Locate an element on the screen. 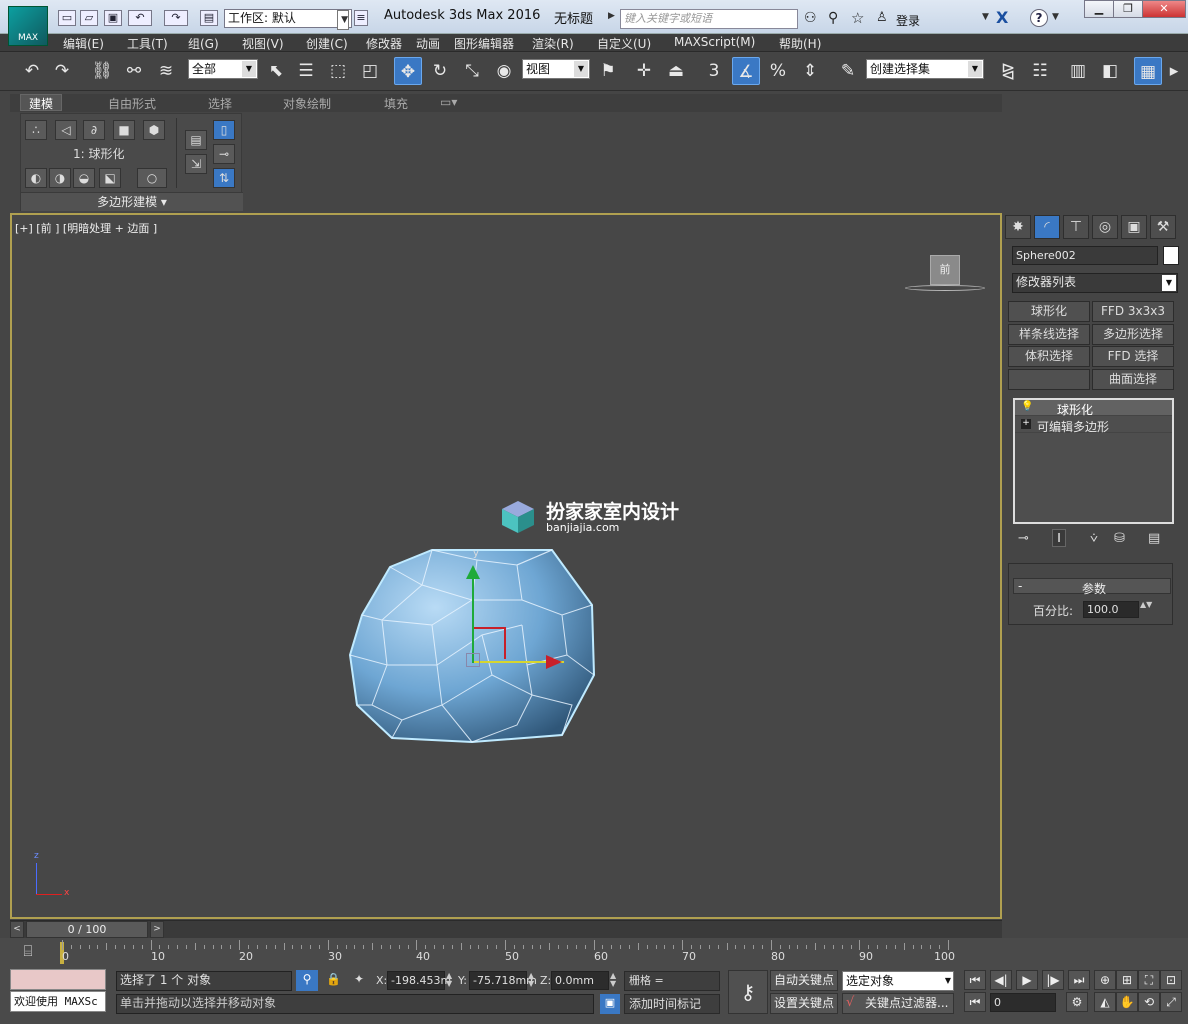  y-spinner-icon: ▲ ▼ is located at coordinates (531, 980).